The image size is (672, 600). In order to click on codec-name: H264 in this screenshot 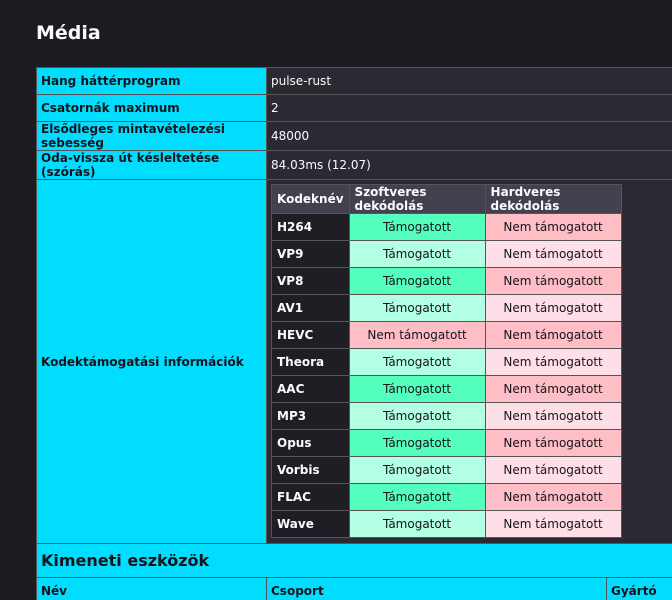, I will do `click(310, 227)`.